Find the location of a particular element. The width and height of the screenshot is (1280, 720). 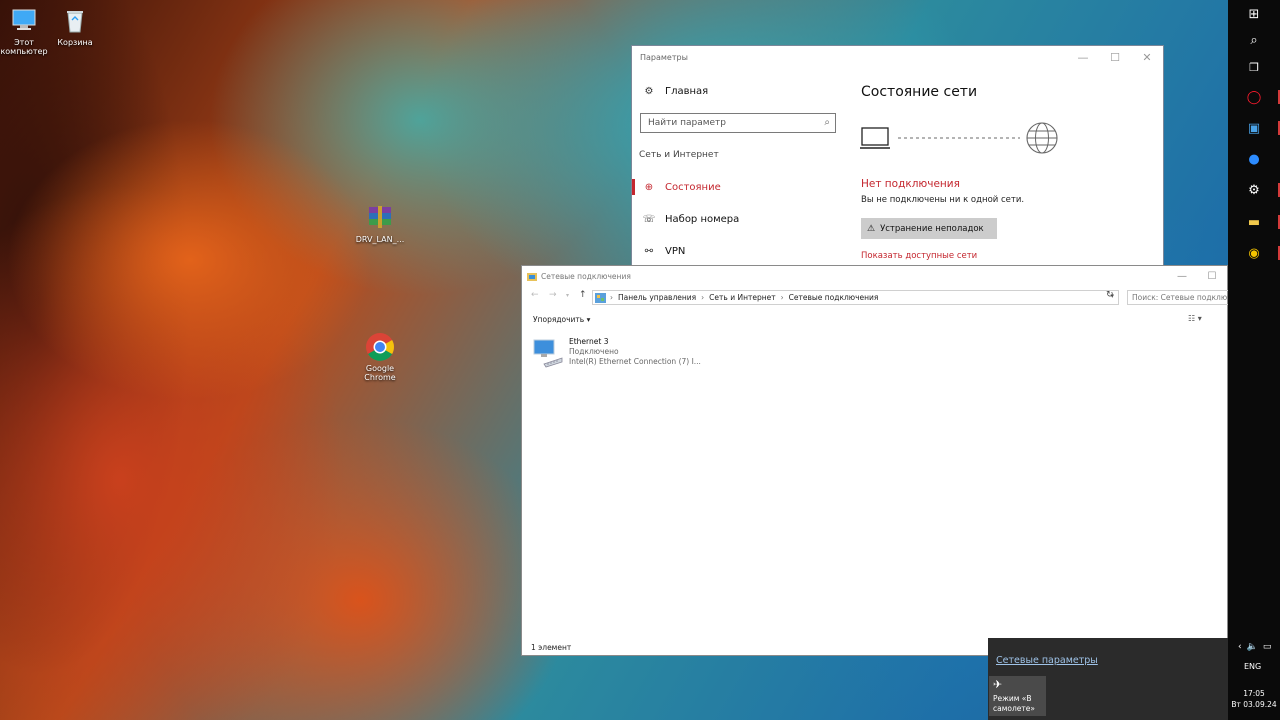

forward-arrow-icon: → is located at coordinates (553, 295).